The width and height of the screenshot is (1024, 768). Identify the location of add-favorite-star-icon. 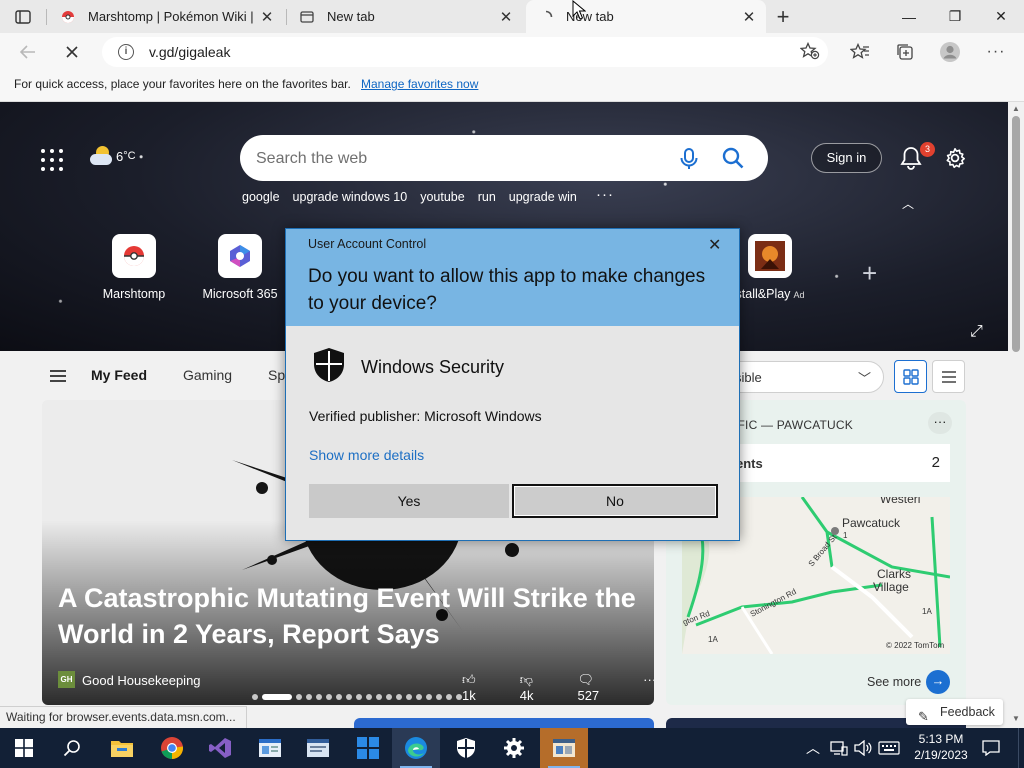
(809, 53).